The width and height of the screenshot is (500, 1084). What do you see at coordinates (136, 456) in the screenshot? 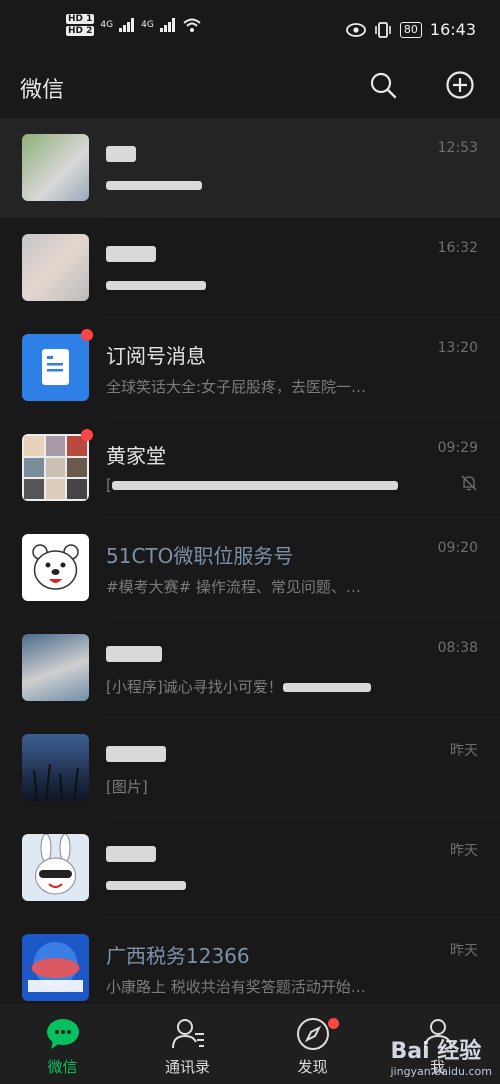
I see `chat-name: 黄家堂` at bounding box center [136, 456].